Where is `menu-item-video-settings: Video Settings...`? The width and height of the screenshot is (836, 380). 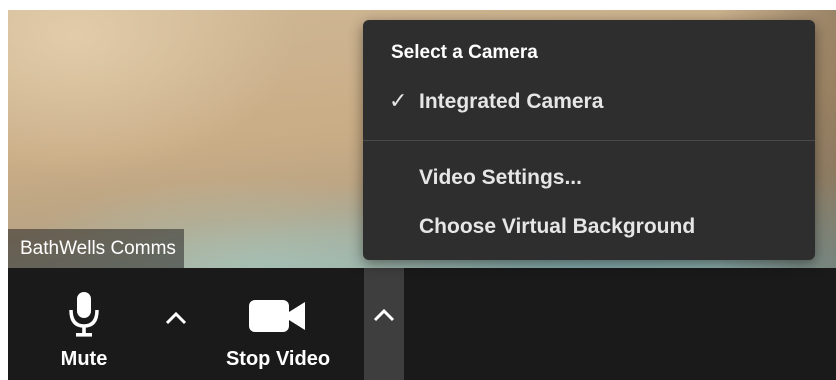 menu-item-video-settings: Video Settings... is located at coordinates (589, 178).